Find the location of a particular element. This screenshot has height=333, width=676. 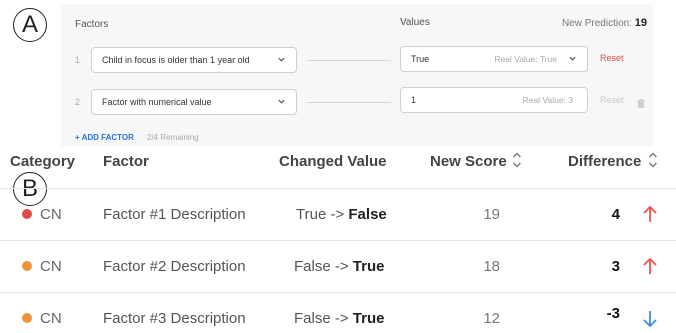

column-header-new-score: New Score is located at coordinates (468, 161).